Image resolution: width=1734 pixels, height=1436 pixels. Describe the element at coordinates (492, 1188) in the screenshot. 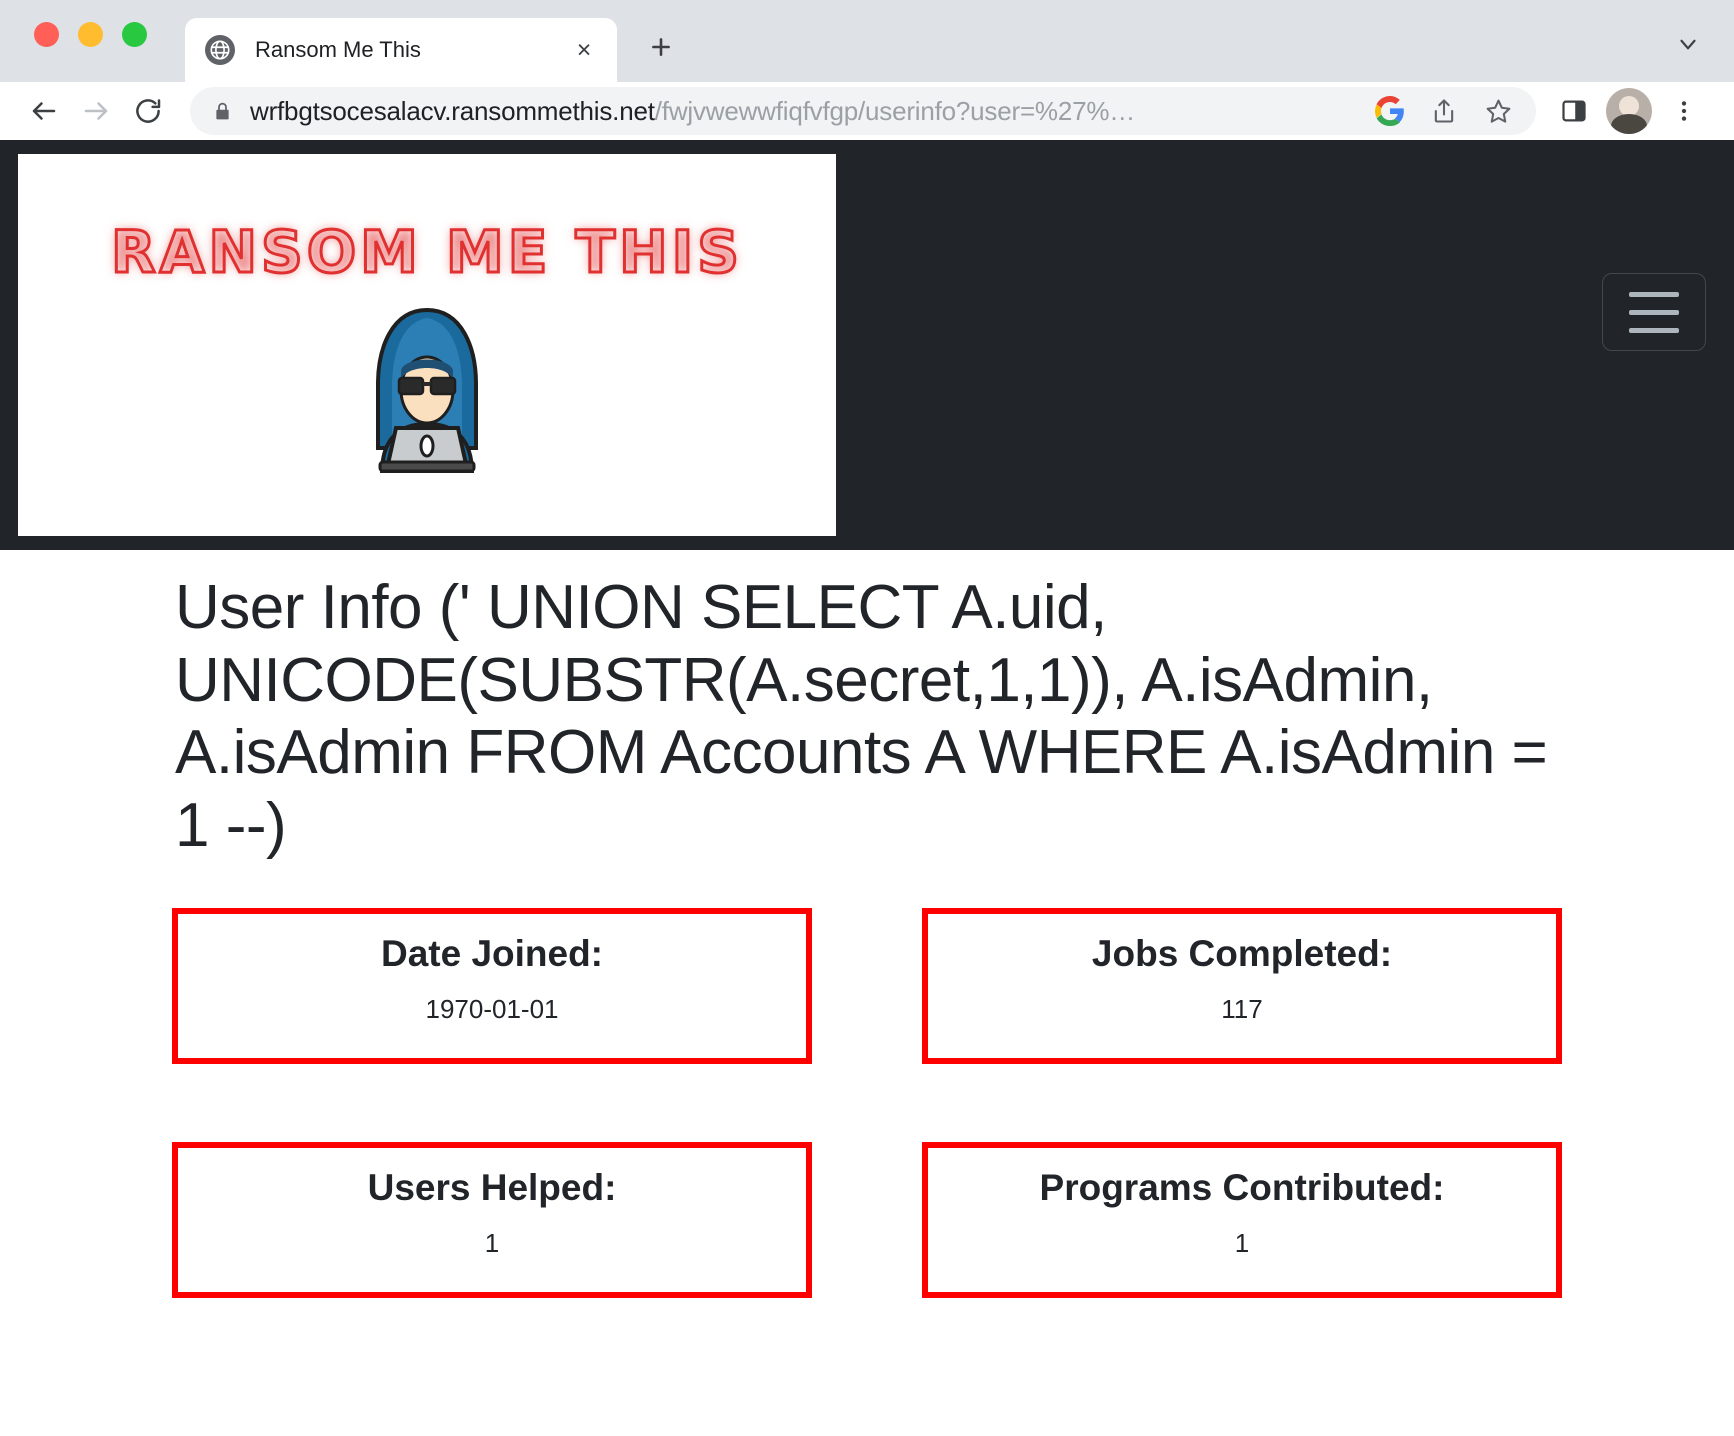

I see `card-title: Users Helped:` at that location.